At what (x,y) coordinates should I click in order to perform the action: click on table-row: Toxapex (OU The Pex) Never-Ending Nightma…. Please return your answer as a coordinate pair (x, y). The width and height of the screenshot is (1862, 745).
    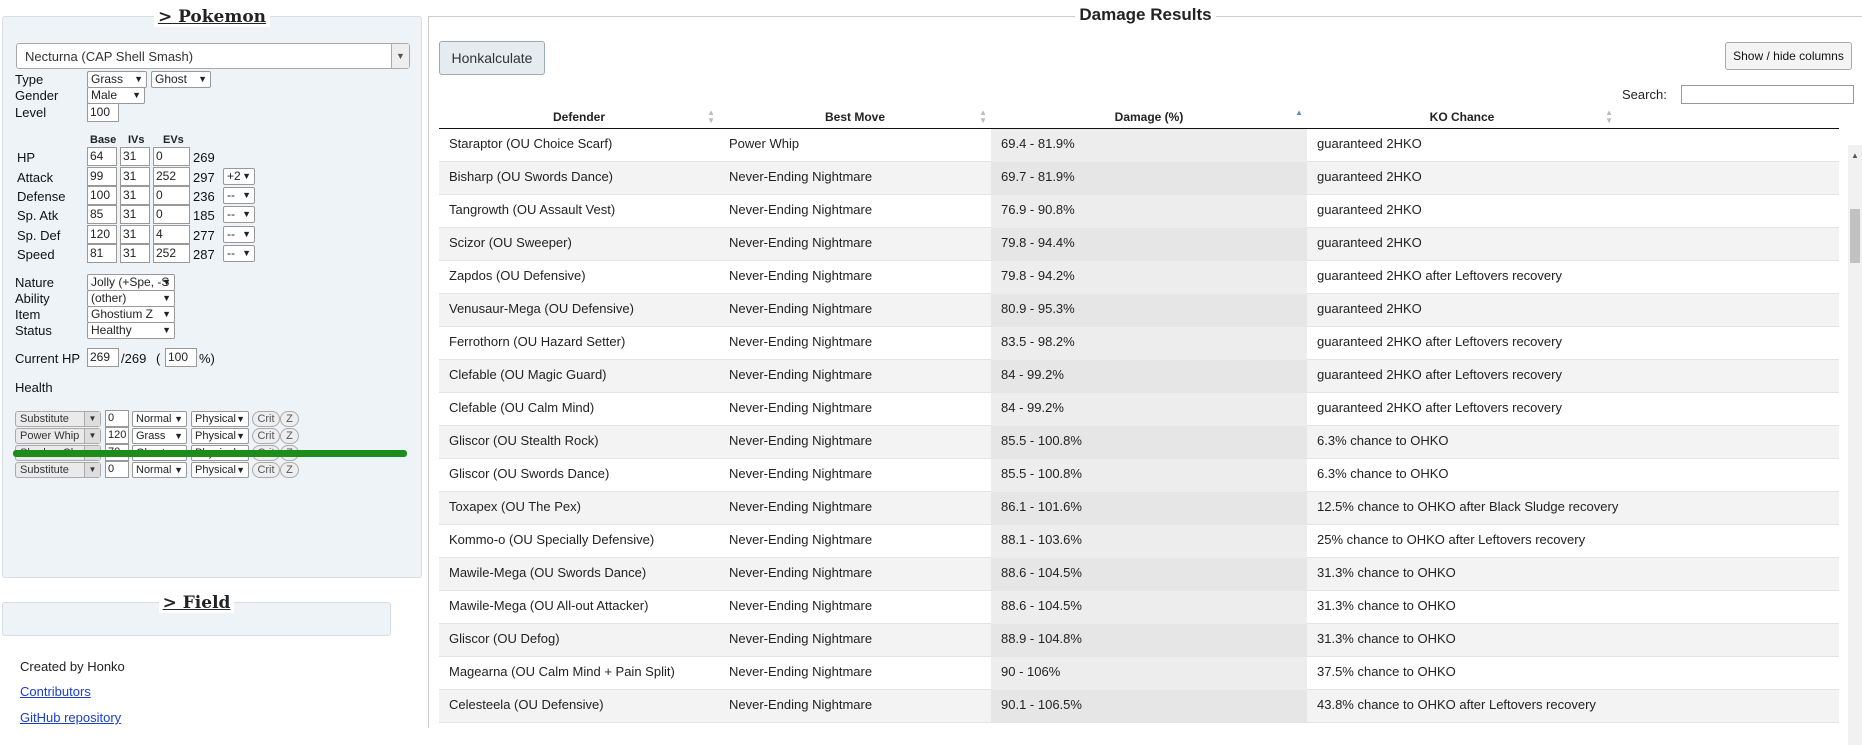
    Looking at the image, I should click on (1139, 508).